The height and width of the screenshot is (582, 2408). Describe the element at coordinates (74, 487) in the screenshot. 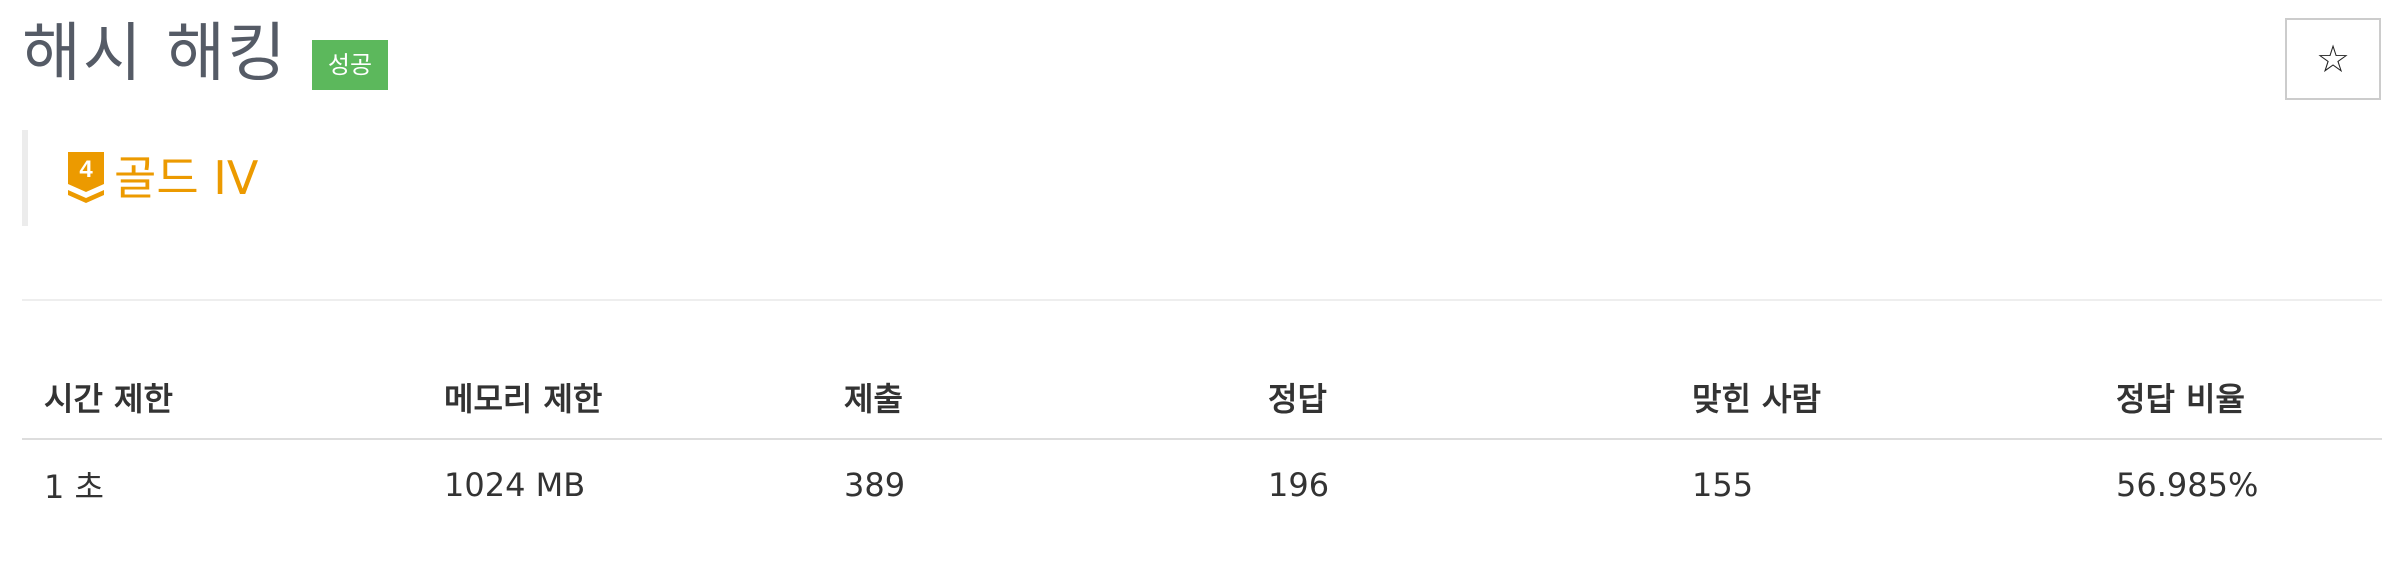

I see `value-time-limit: 1 초` at that location.